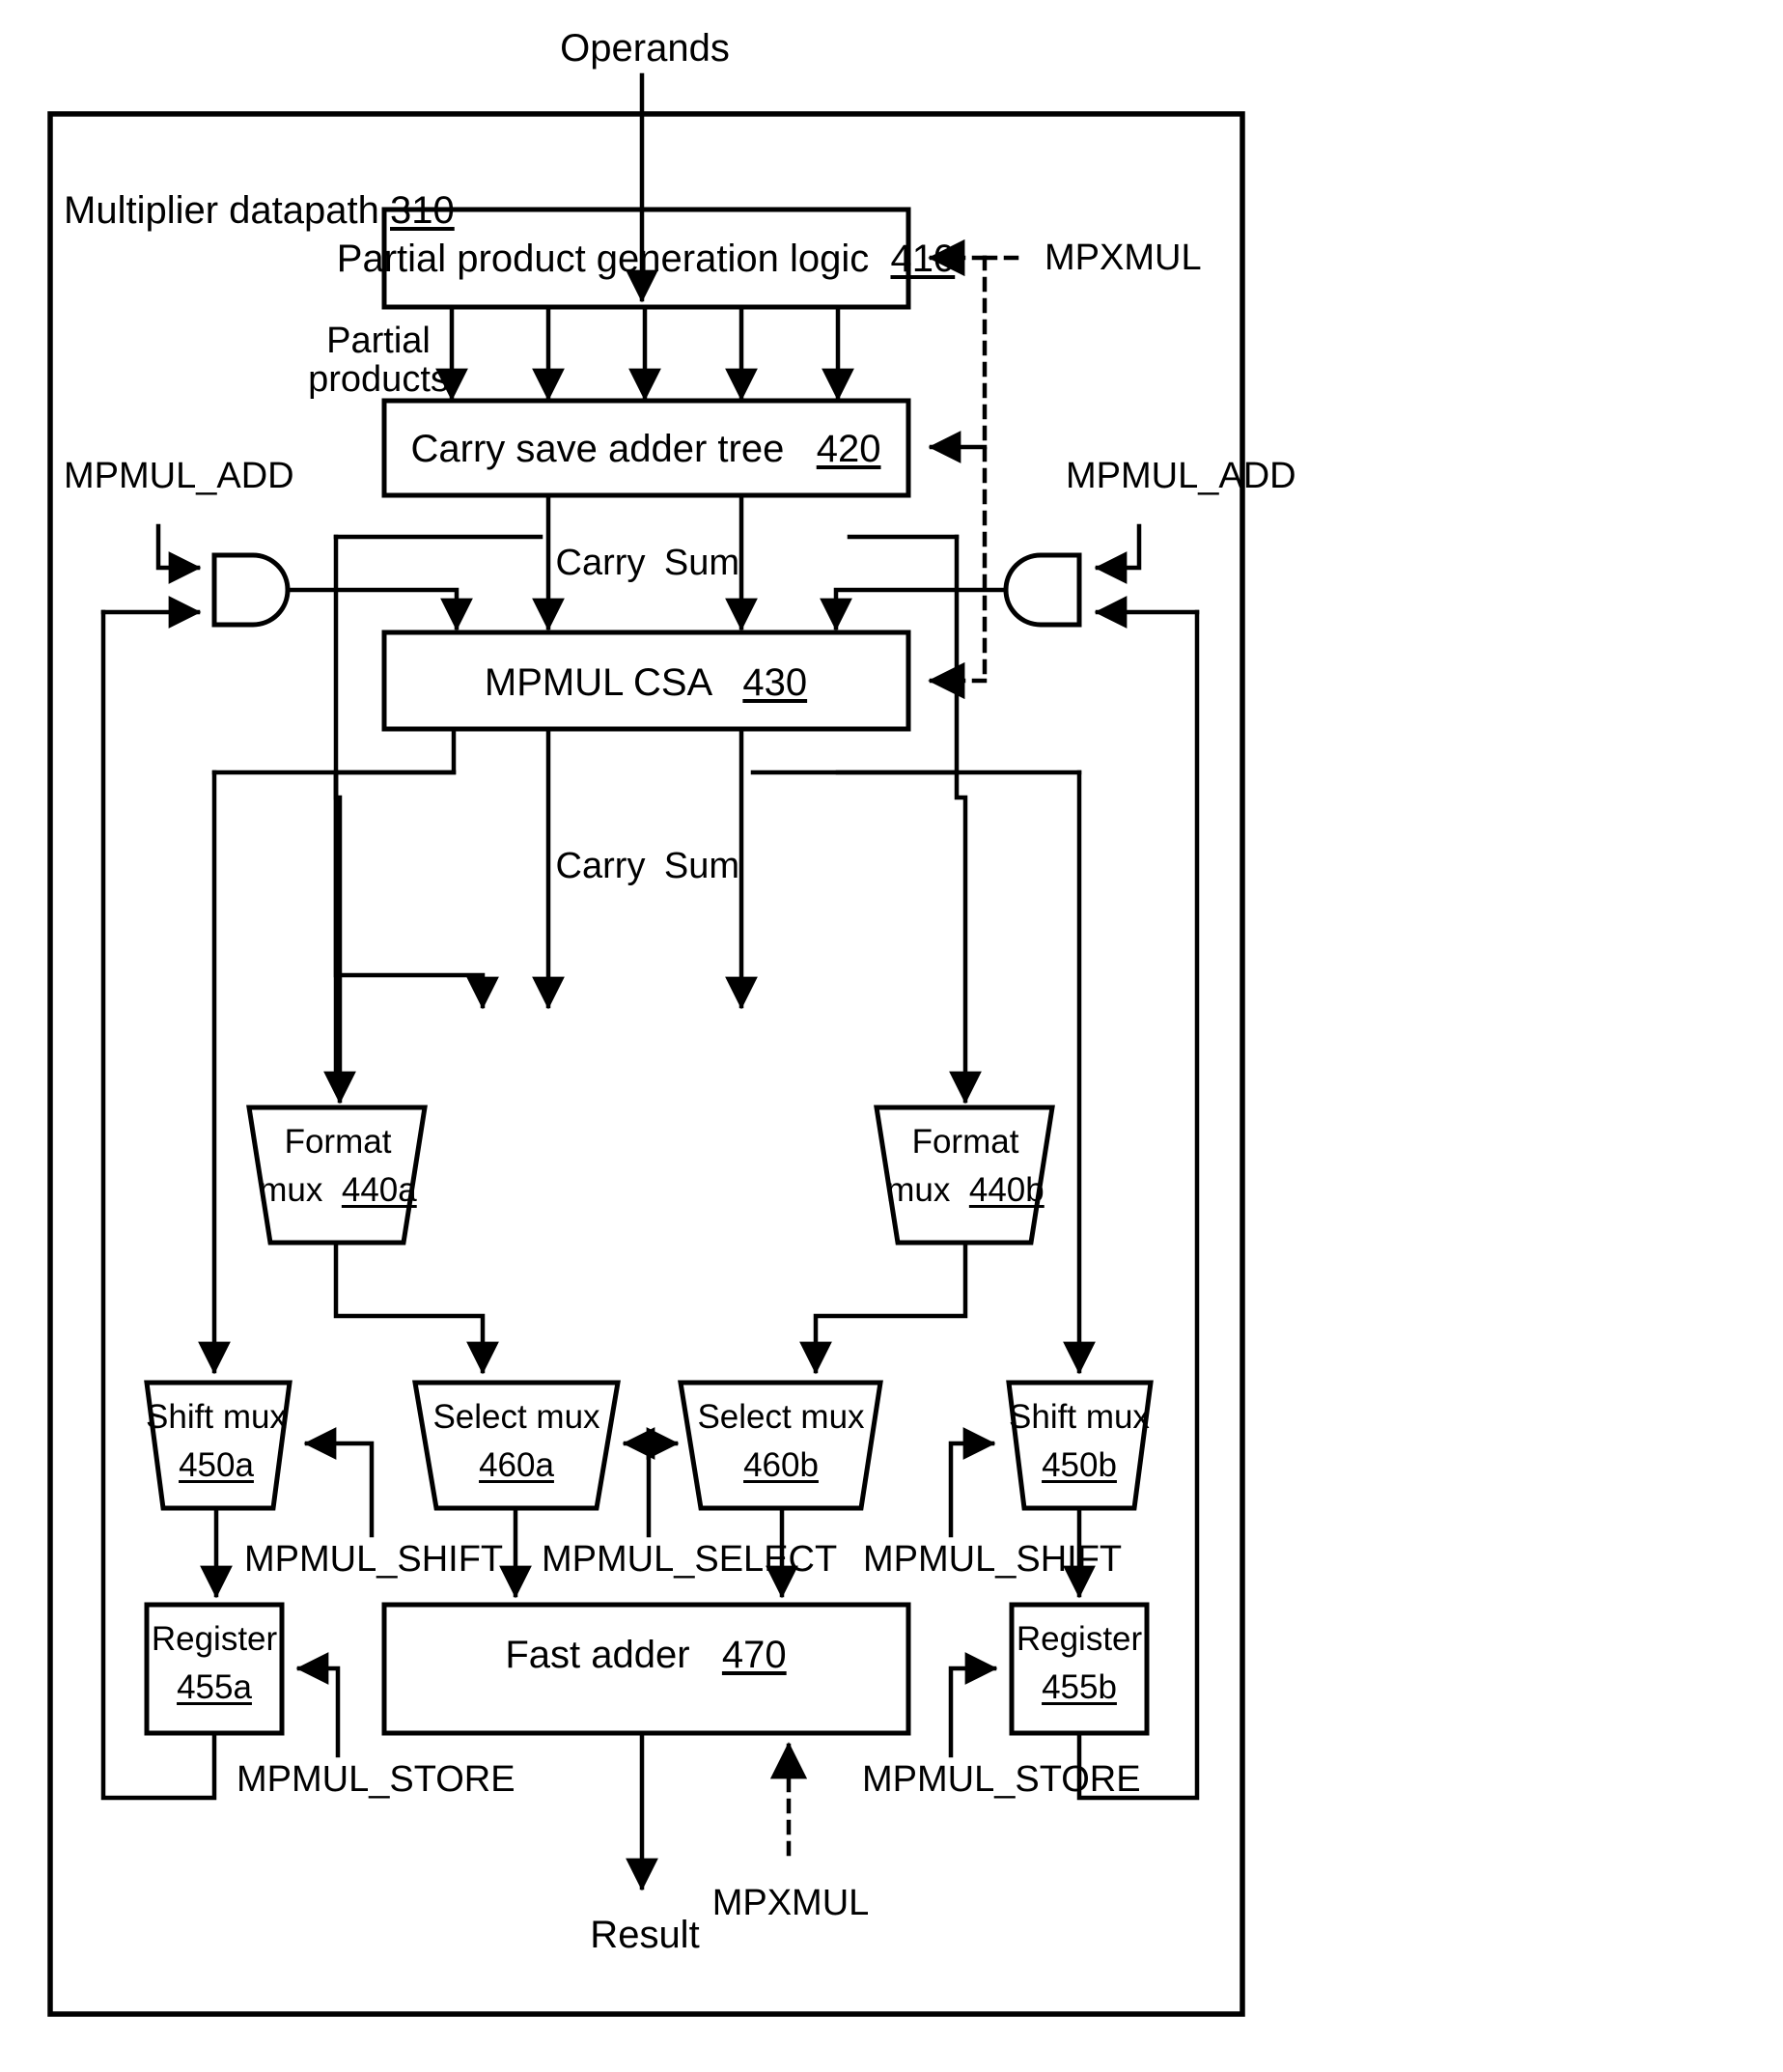 The height and width of the screenshot is (2072, 1783). I want to click on format-mux-440b-ref: 440b, so click(1006, 1190).